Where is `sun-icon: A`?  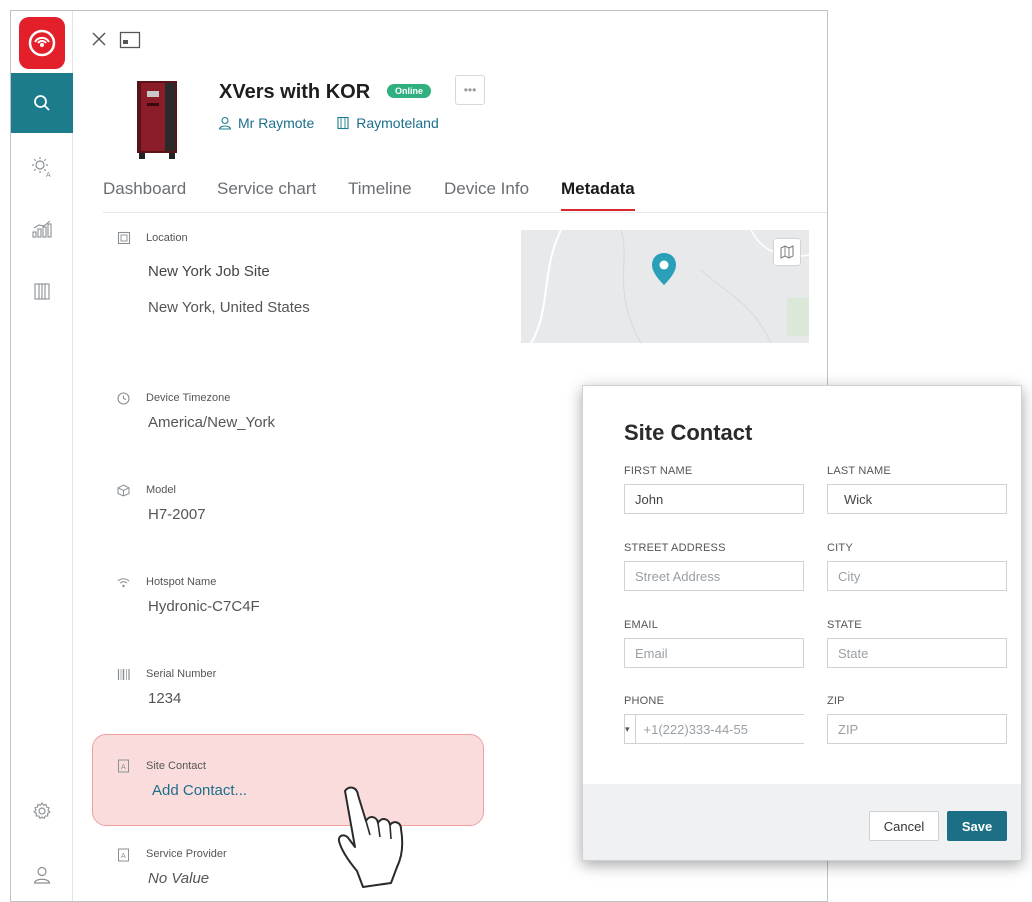
sun-icon: A is located at coordinates (41, 167).